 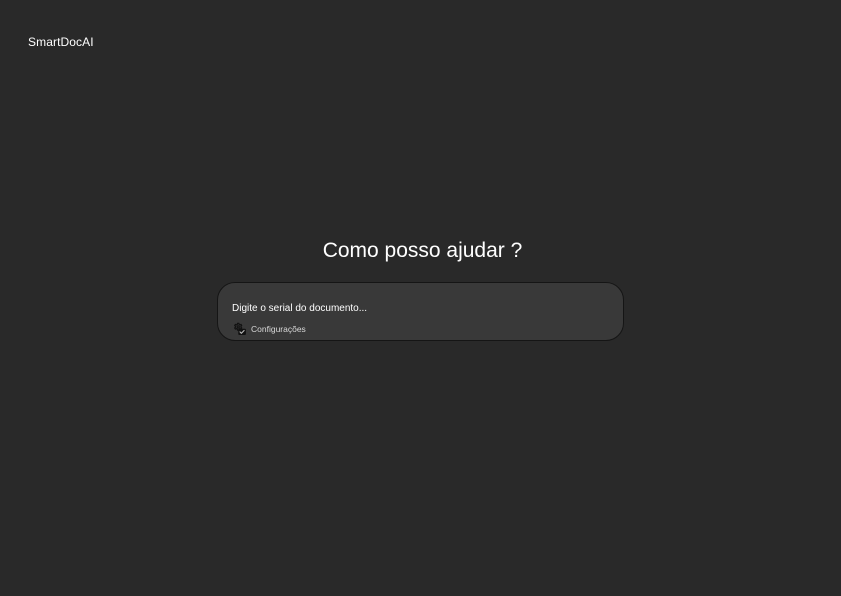 What do you see at coordinates (278, 329) in the screenshot?
I see `settings-label: Configurações` at bounding box center [278, 329].